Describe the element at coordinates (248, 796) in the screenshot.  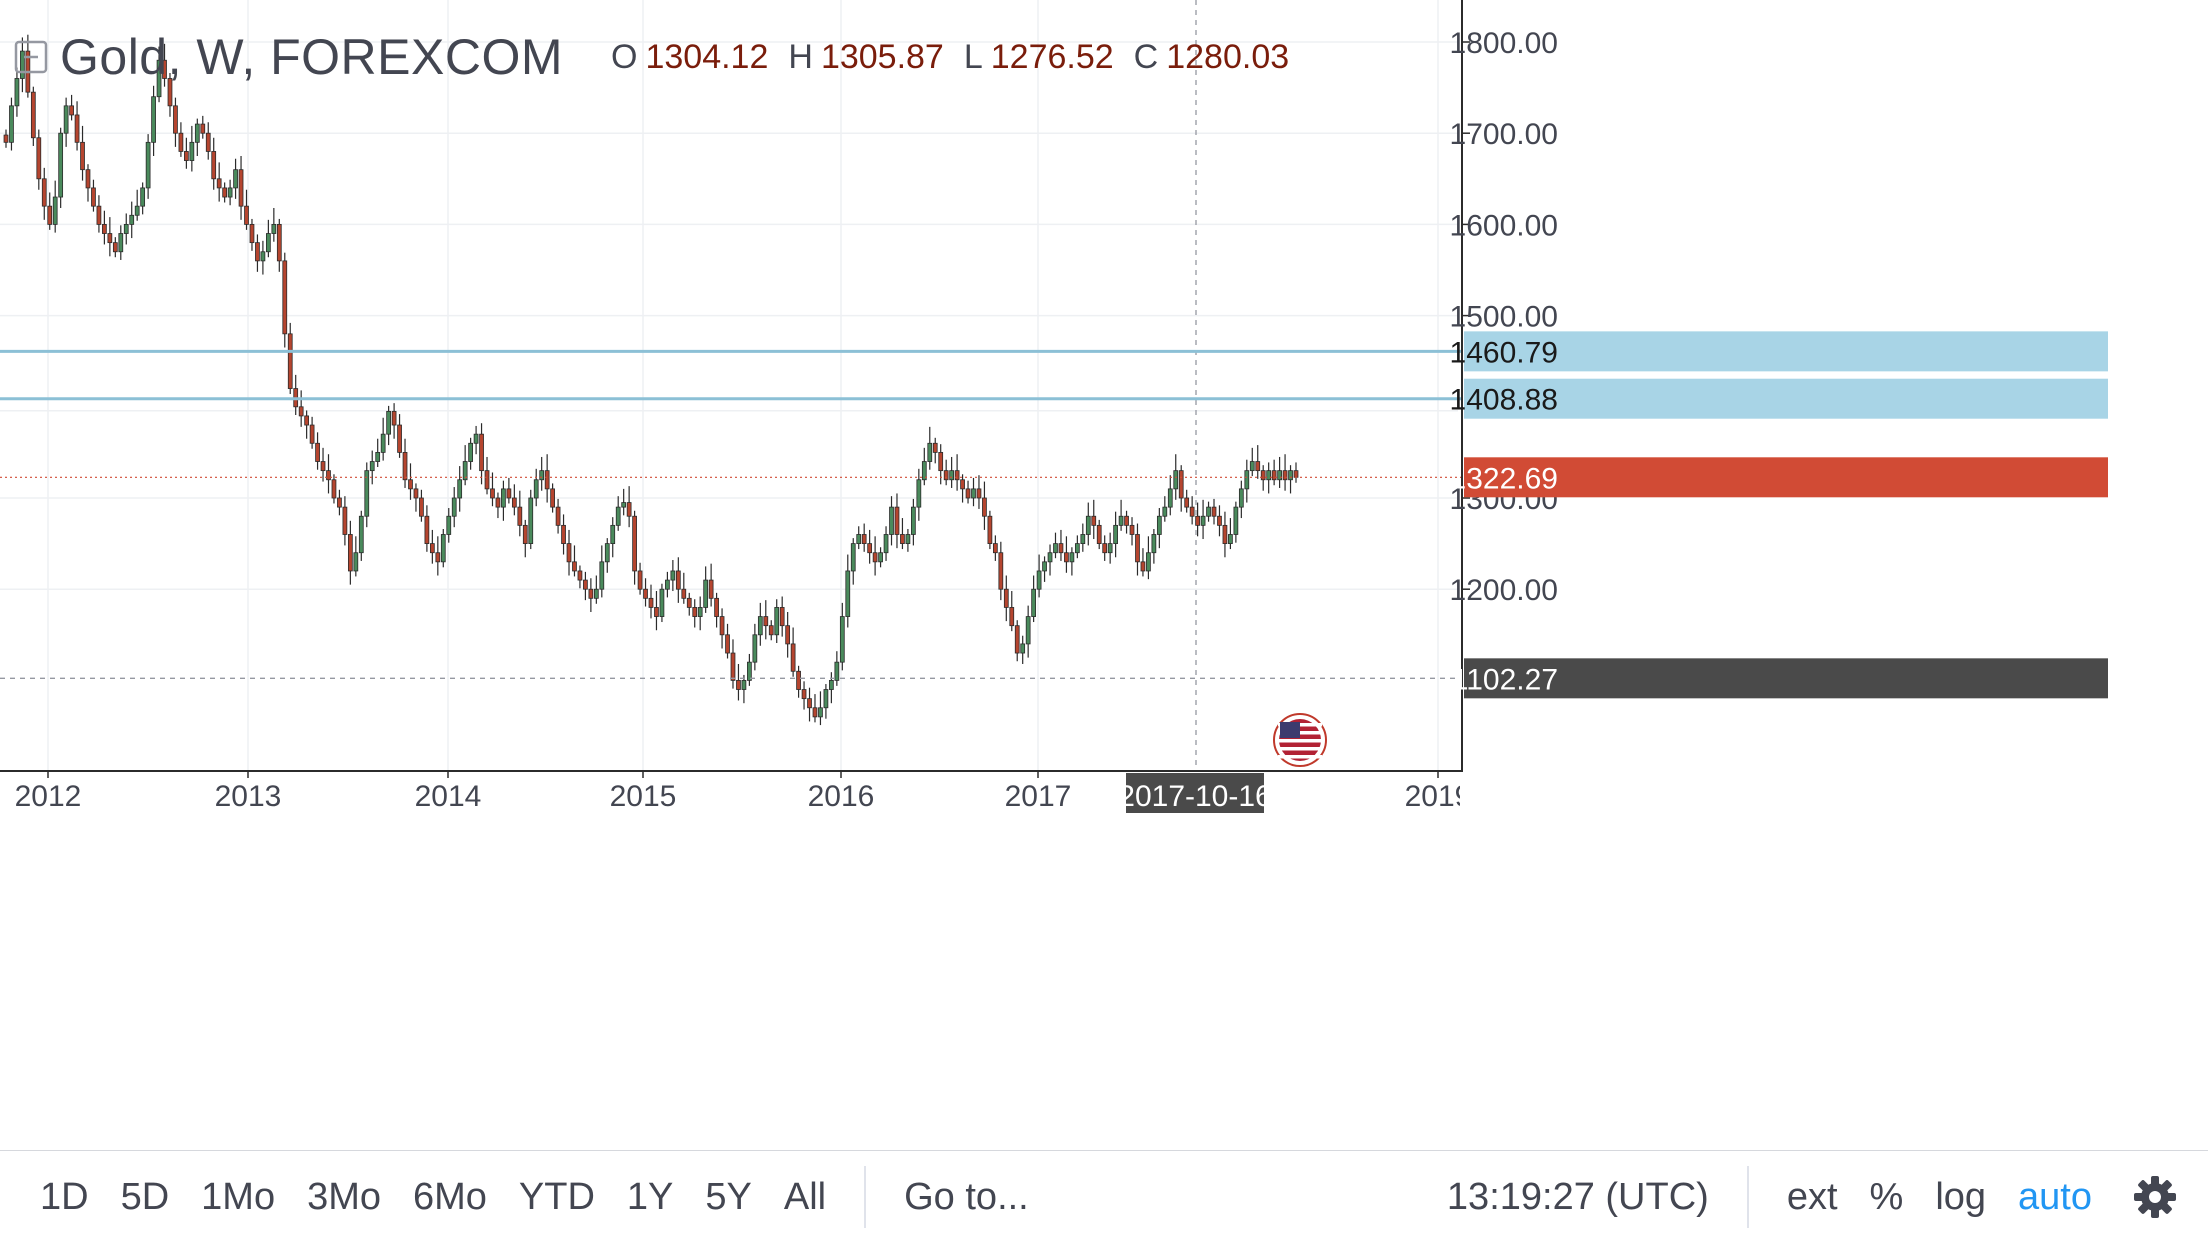
I see `x-tick-label: 2013` at that location.